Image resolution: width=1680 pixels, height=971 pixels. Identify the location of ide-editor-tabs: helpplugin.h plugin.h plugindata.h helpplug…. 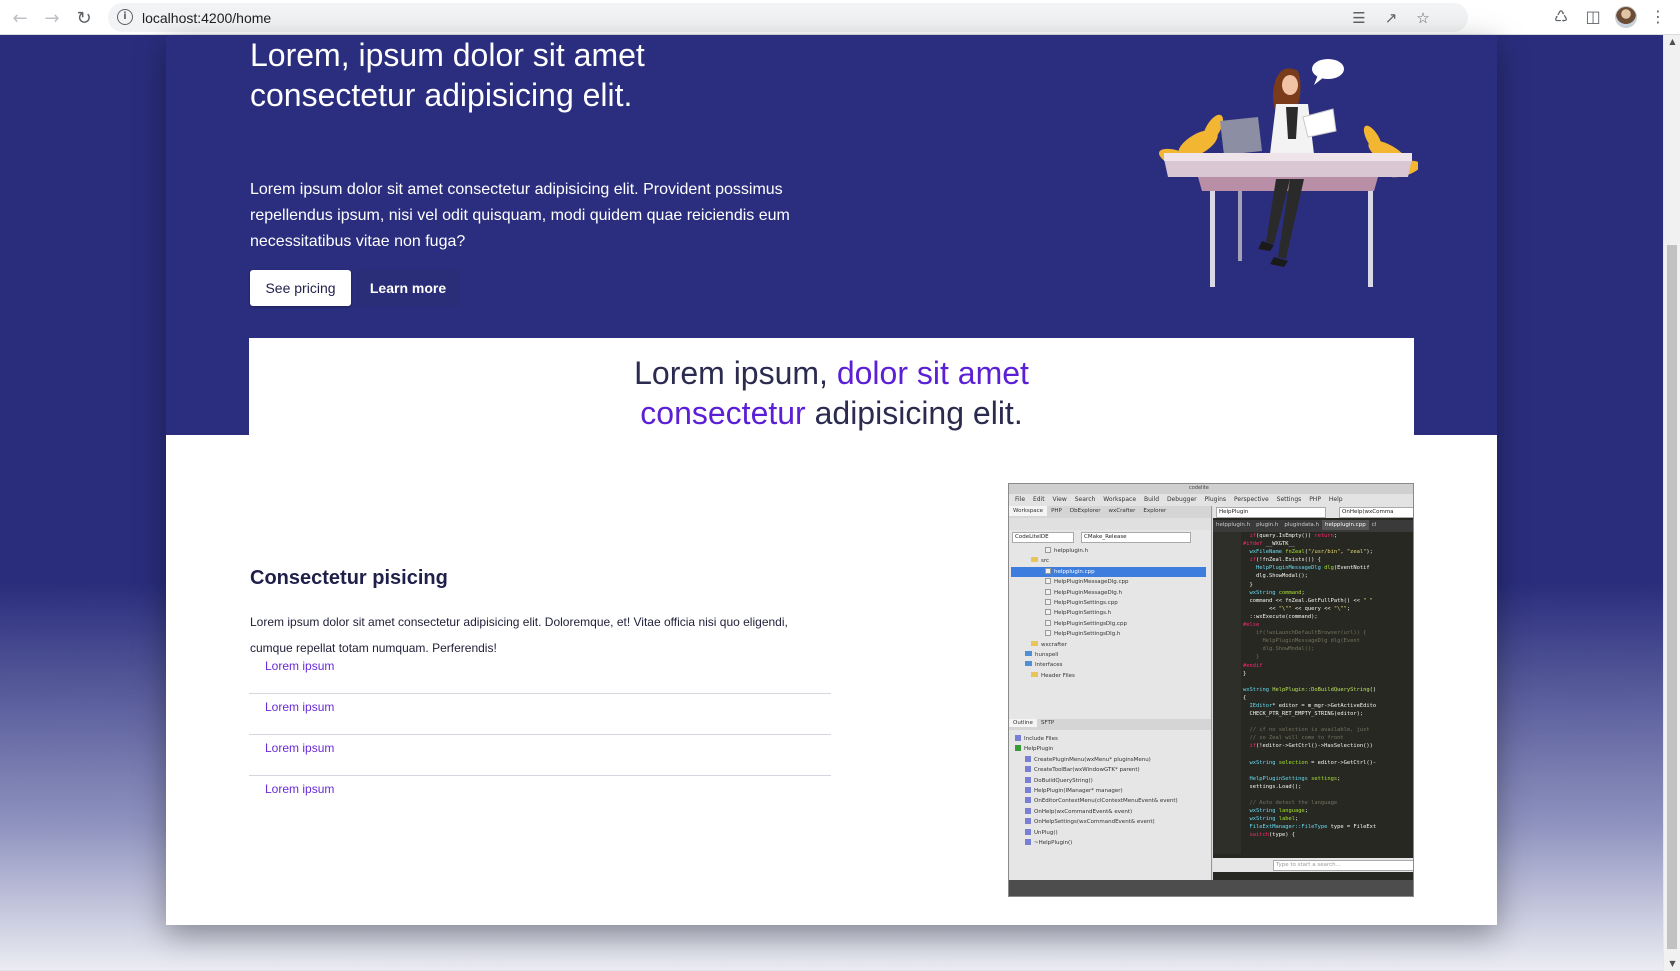
(1313, 526).